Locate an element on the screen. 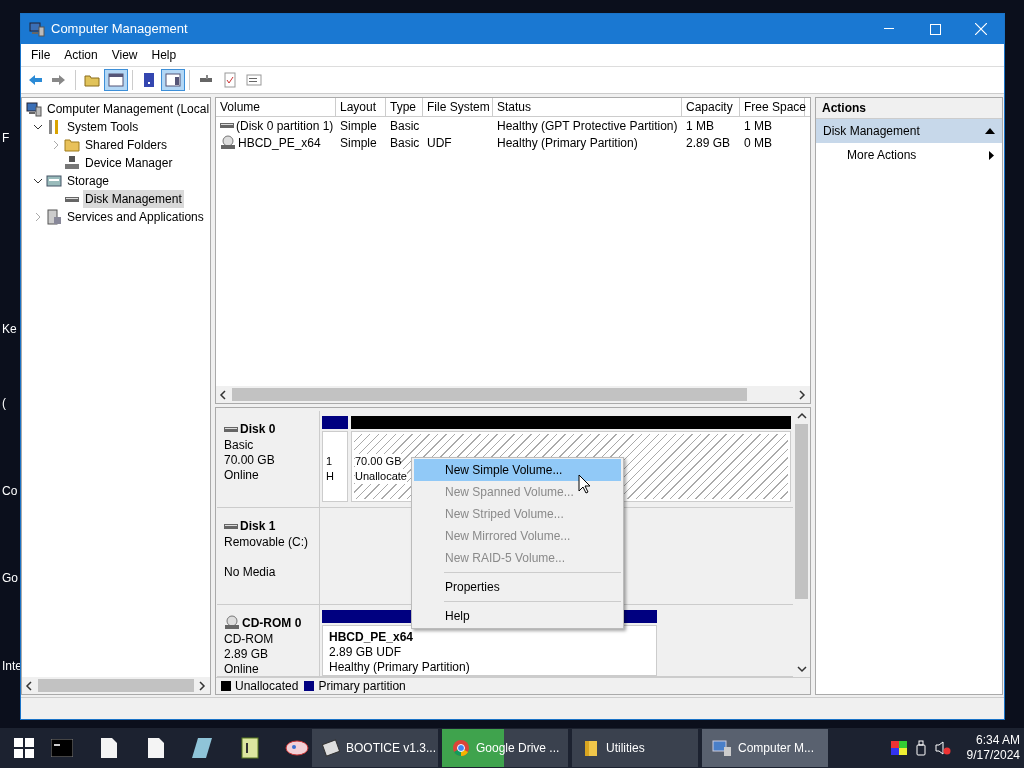 This screenshot has width=1024, height=768. color-display-icon is located at coordinates (898, 748).